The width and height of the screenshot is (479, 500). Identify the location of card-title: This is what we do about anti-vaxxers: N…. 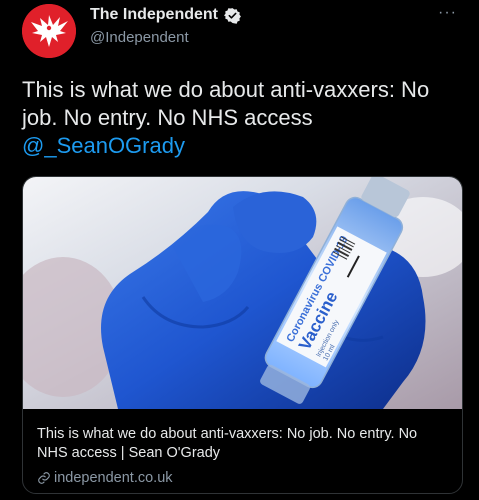
(227, 443).